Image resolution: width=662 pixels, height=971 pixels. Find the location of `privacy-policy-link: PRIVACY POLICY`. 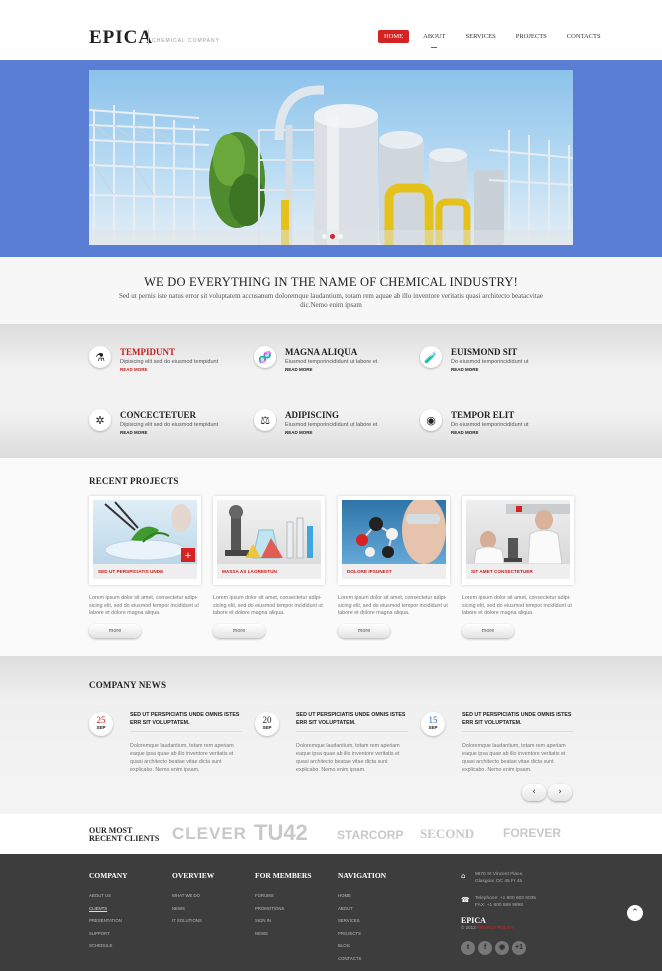

privacy-policy-link: PRIVACY POLICY is located at coordinates (495, 927).